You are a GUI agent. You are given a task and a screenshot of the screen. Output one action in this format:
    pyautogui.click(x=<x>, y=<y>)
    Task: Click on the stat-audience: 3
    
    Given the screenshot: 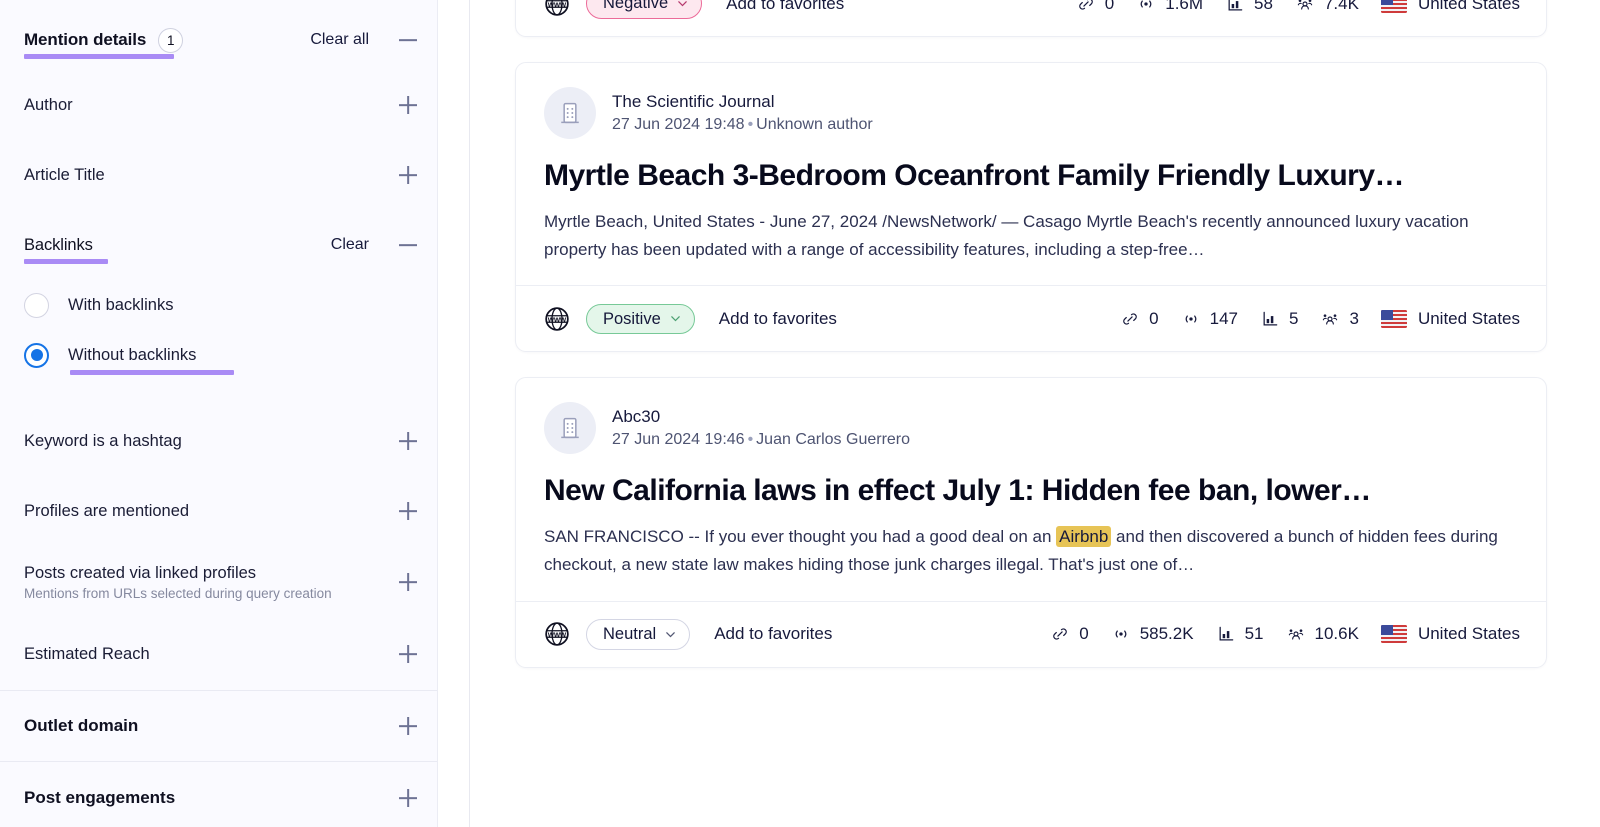 What is the action you would take?
    pyautogui.click(x=1339, y=319)
    